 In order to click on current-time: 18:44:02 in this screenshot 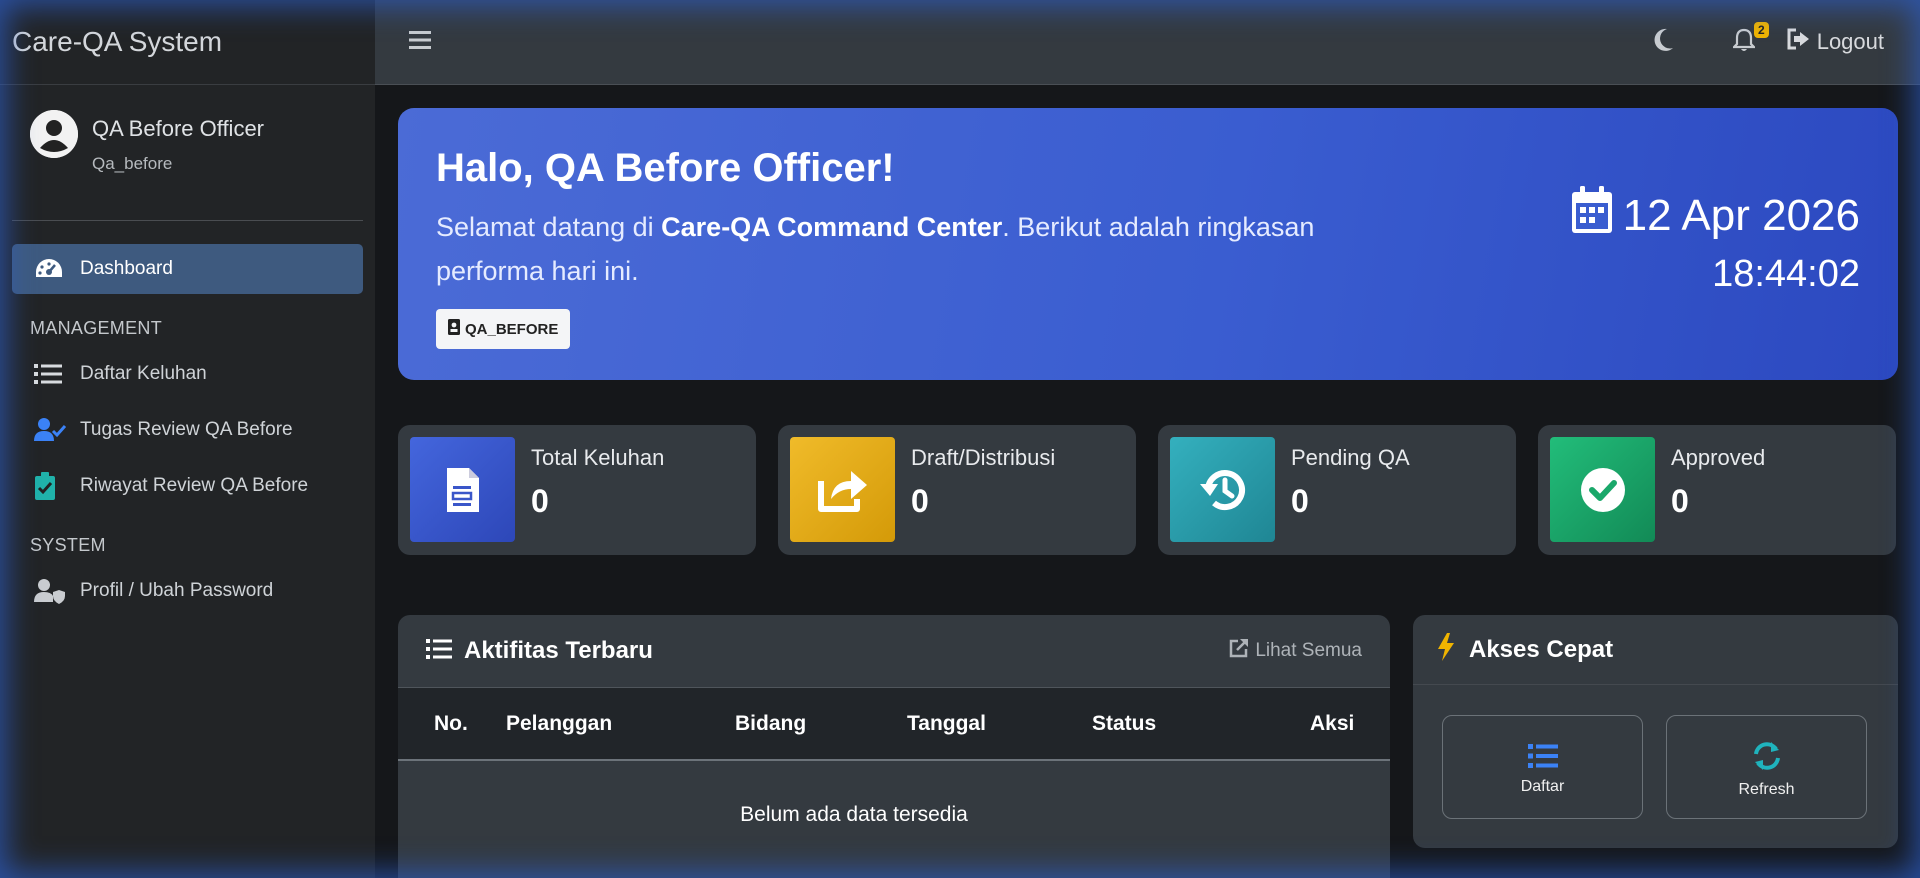, I will do `click(1786, 274)`.